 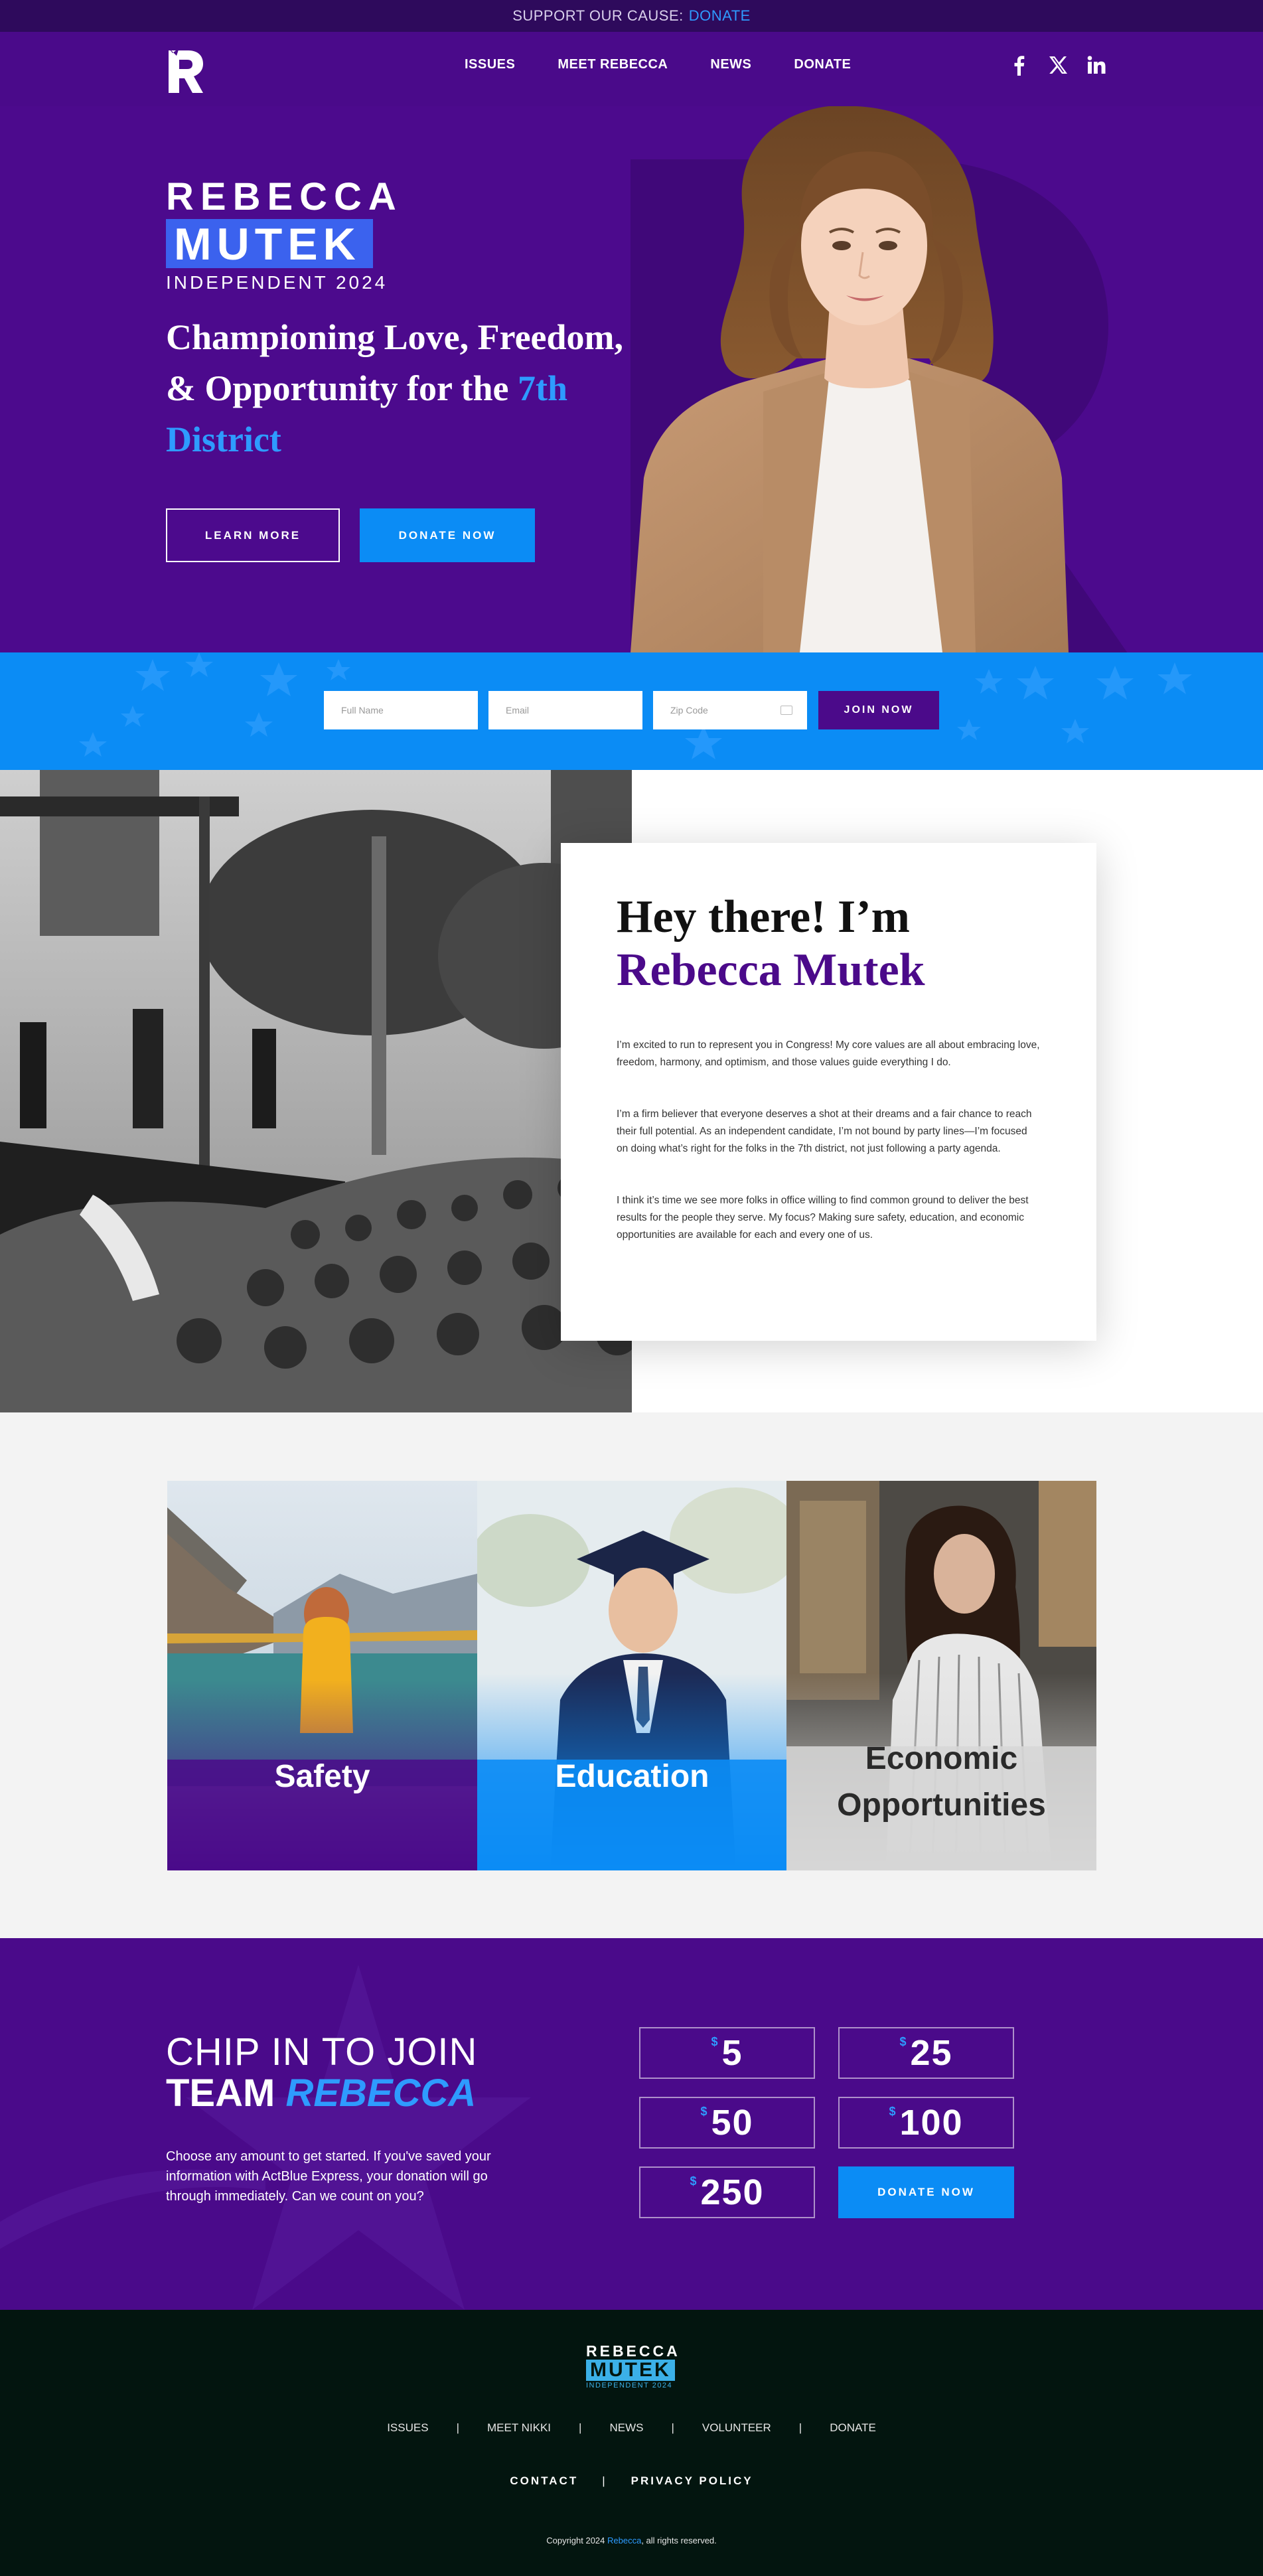 What do you see at coordinates (284, 197) in the screenshot?
I see `brand-first-name: REBECCA` at bounding box center [284, 197].